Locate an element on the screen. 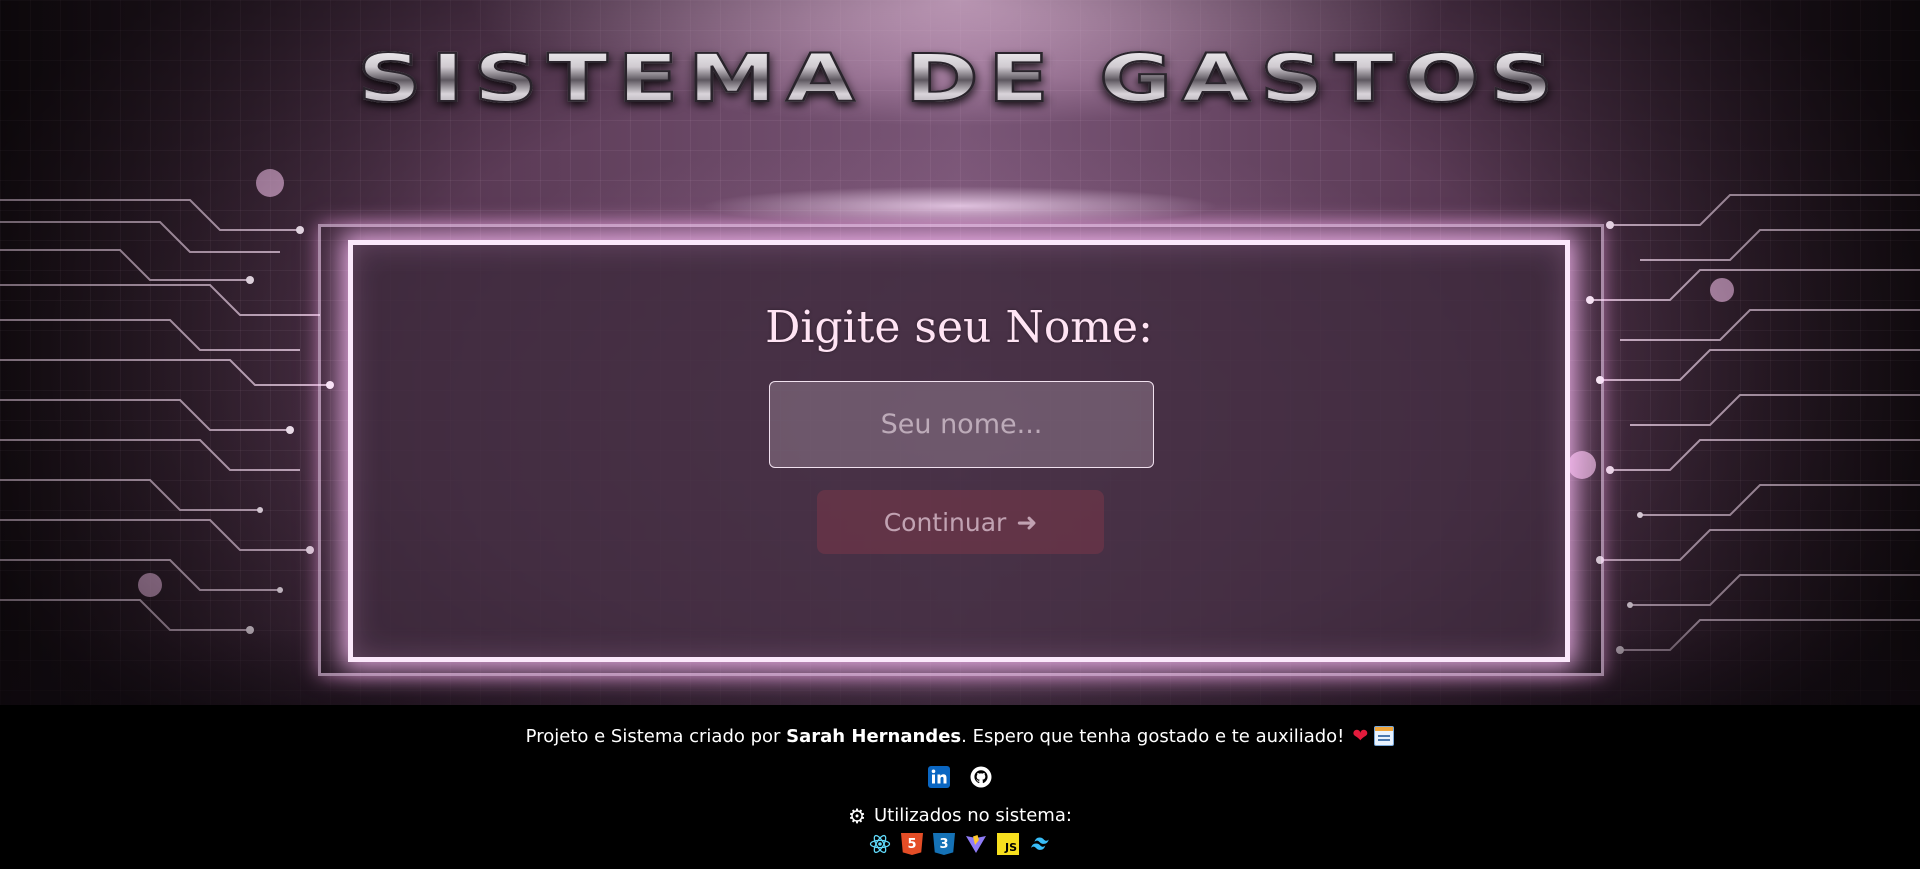  notepad-icon is located at coordinates (1384, 736).